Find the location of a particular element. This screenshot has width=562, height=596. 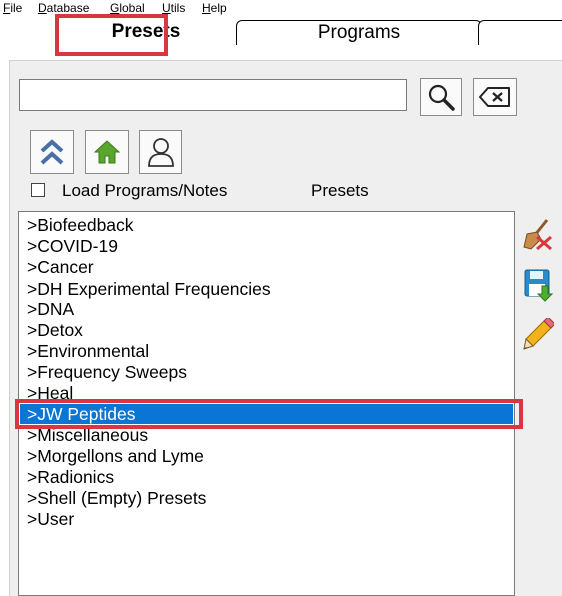

backspace-icon is located at coordinates (494, 97).